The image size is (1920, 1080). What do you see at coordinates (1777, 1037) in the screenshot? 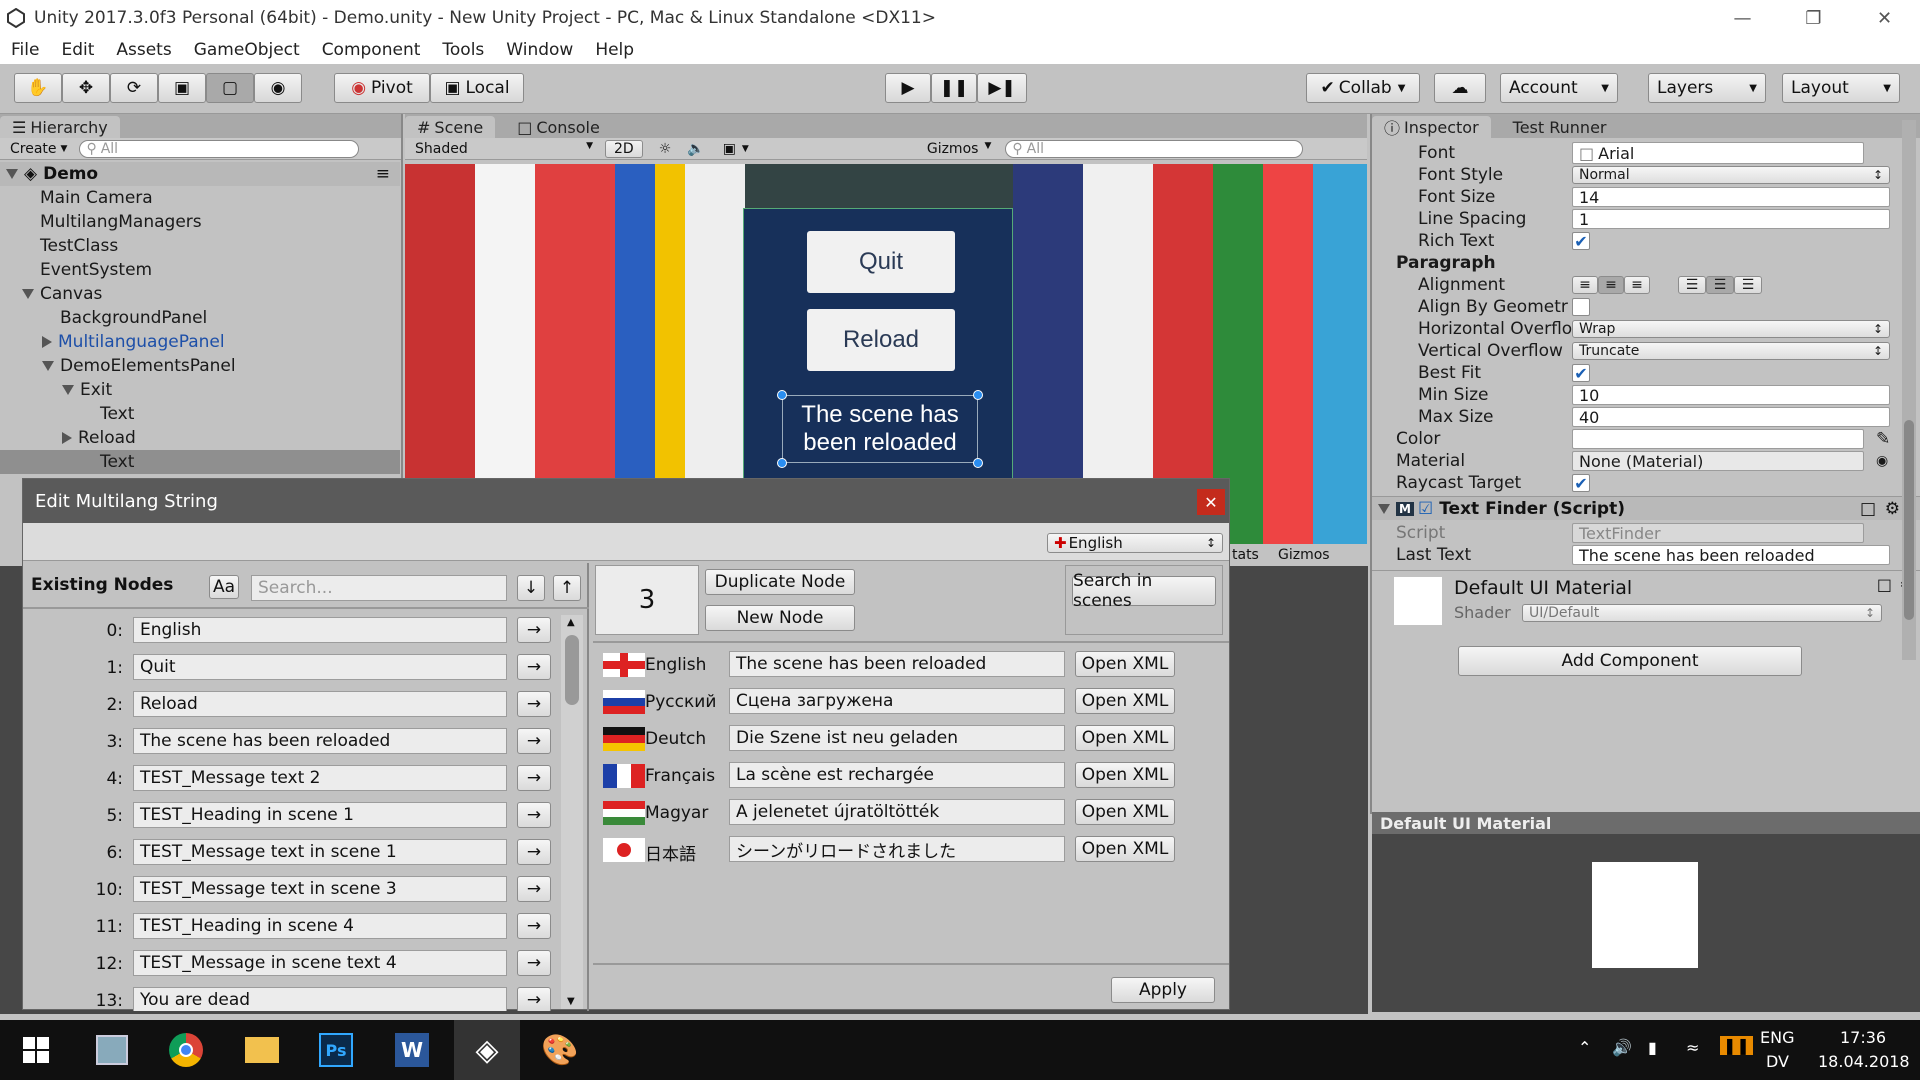
I see `input-language-top: ENG` at bounding box center [1777, 1037].